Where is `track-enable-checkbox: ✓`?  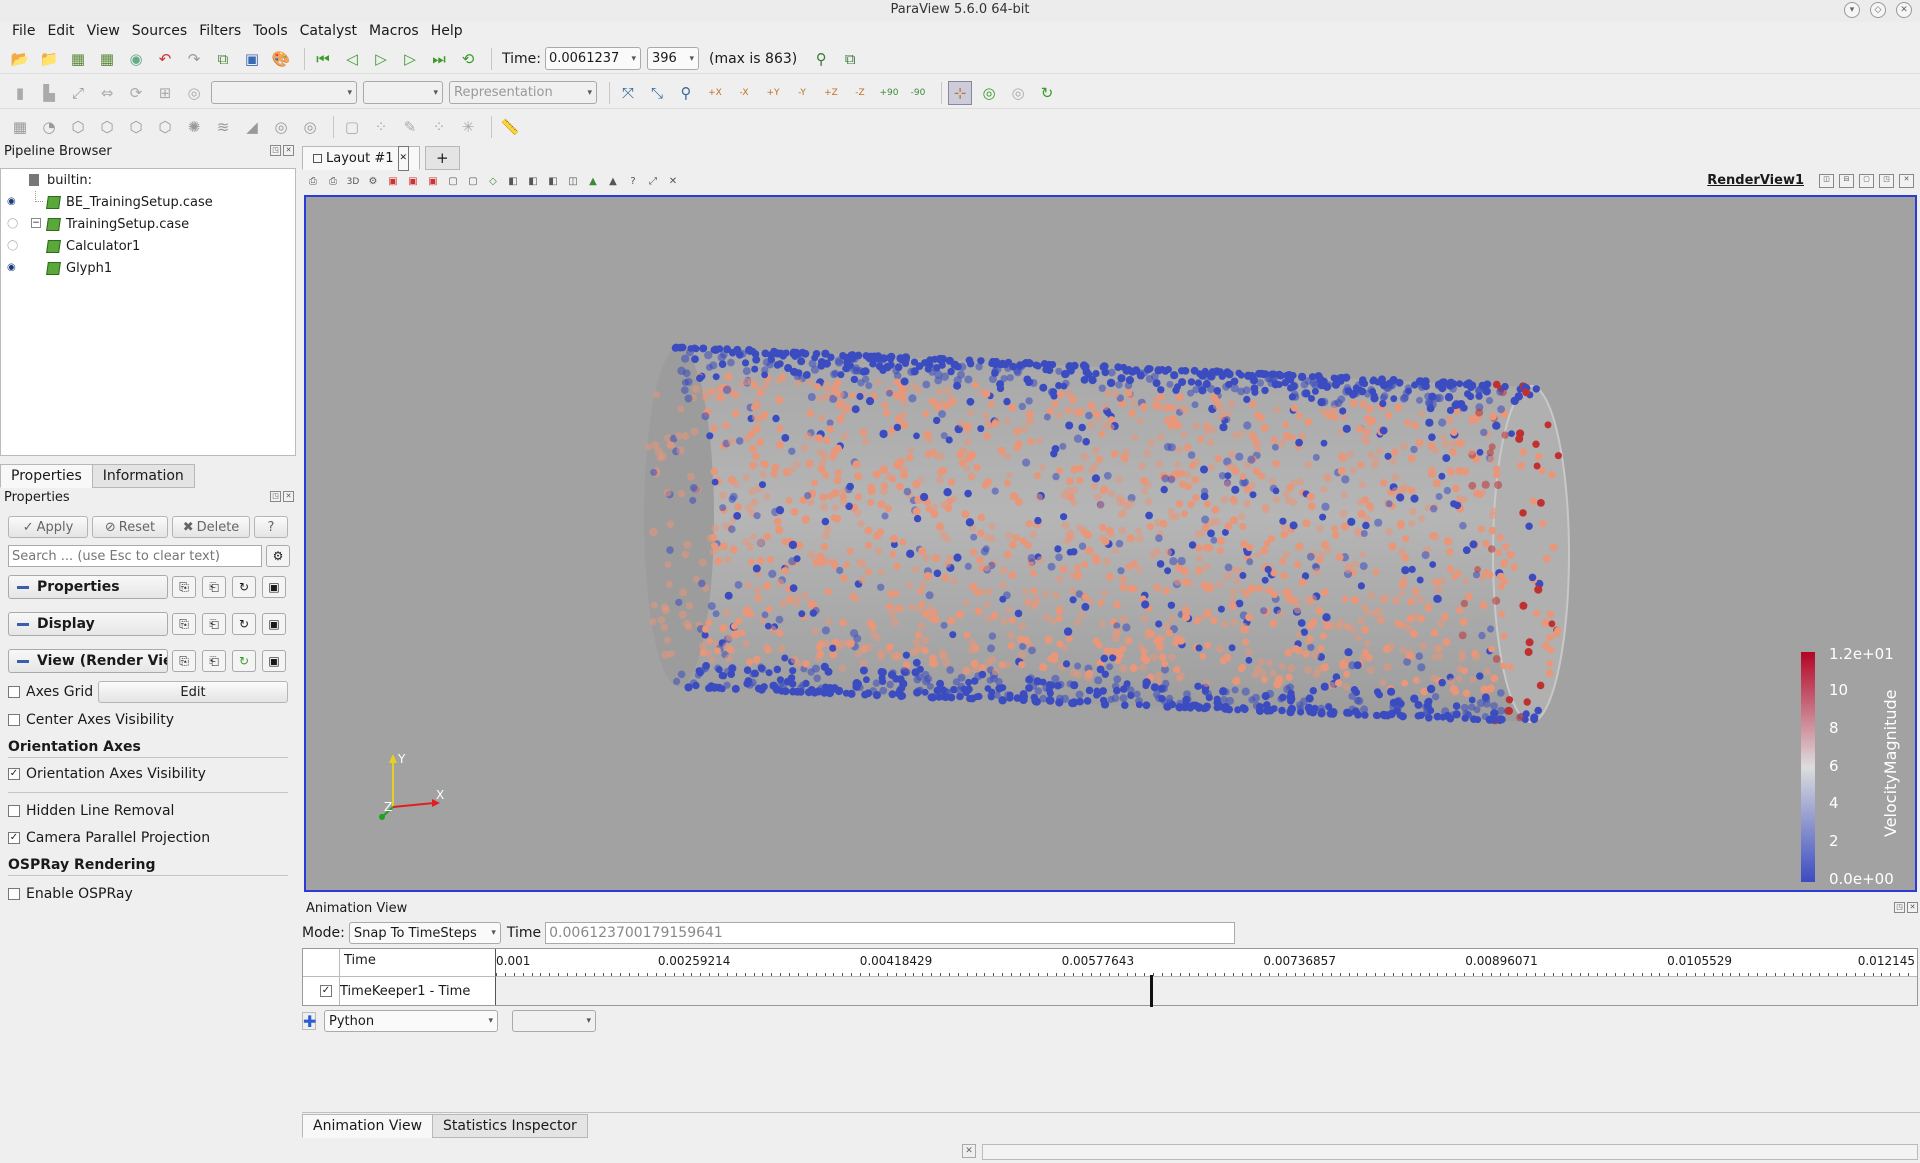
track-enable-checkbox: ✓ is located at coordinates (326, 991).